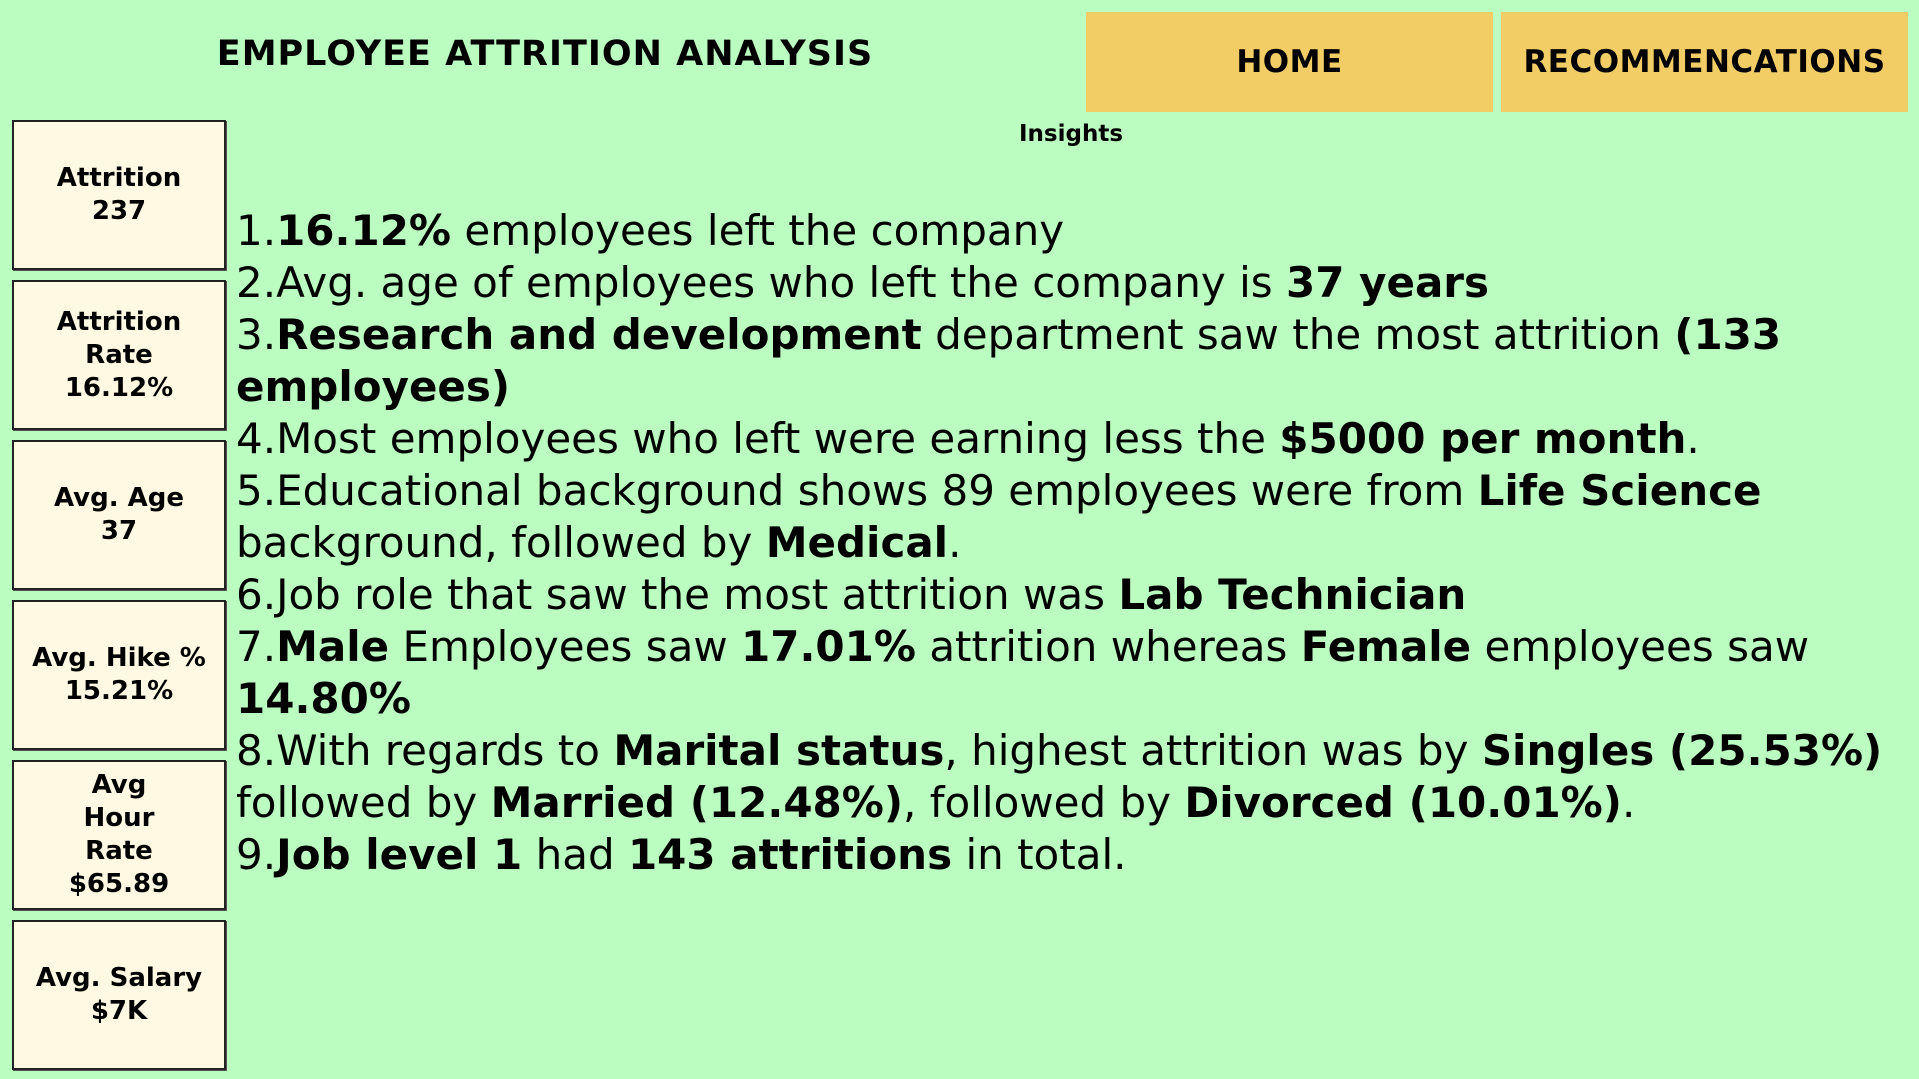  What do you see at coordinates (256, 646) in the screenshot?
I see `insight-text: 7.` at bounding box center [256, 646].